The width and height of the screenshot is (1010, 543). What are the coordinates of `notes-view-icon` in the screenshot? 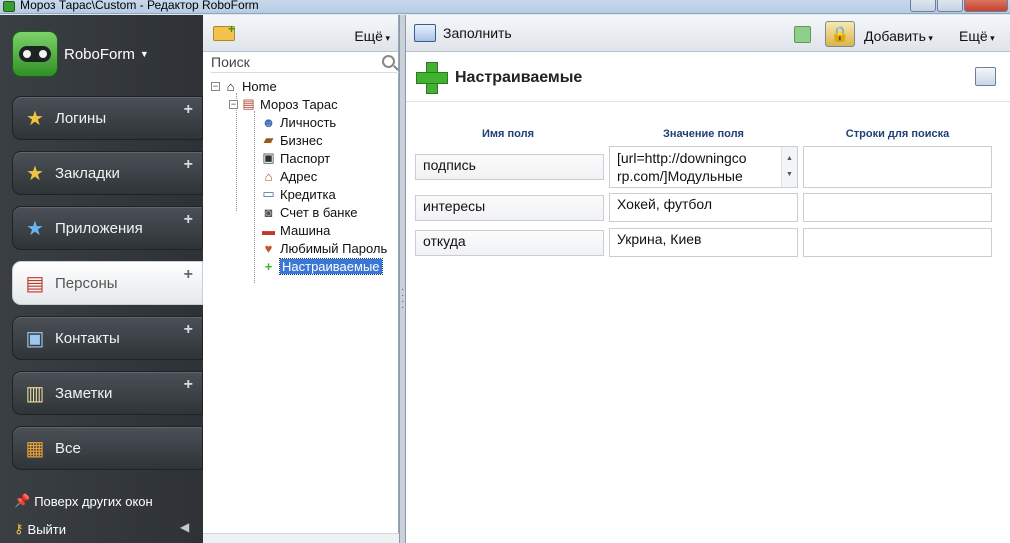 It's located at (985, 76).